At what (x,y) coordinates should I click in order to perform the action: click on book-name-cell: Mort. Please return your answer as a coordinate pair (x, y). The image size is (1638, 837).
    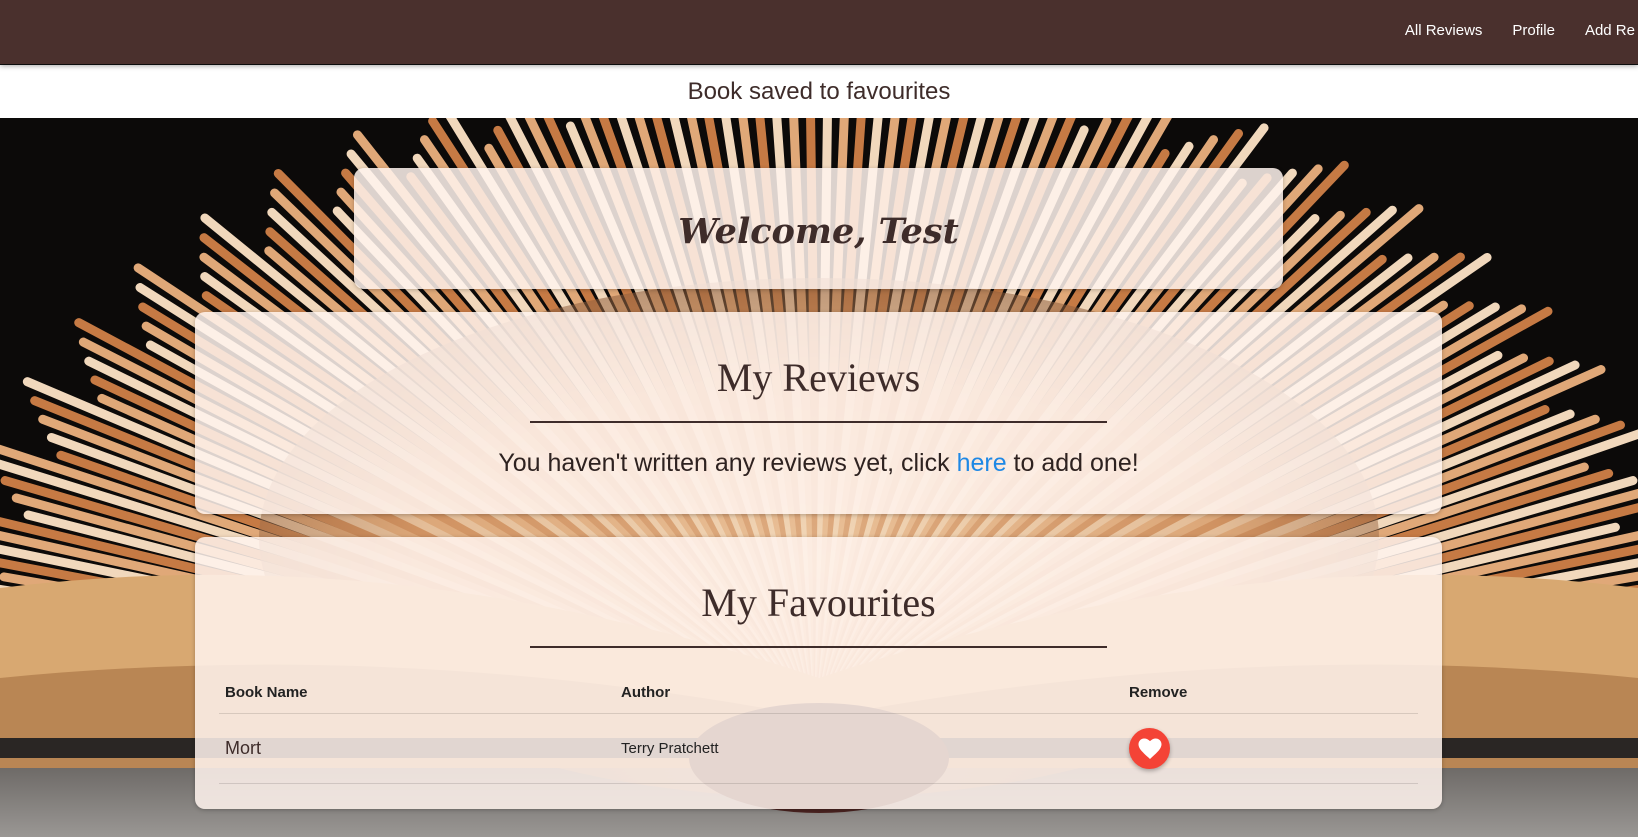
    Looking at the image, I should click on (417, 748).